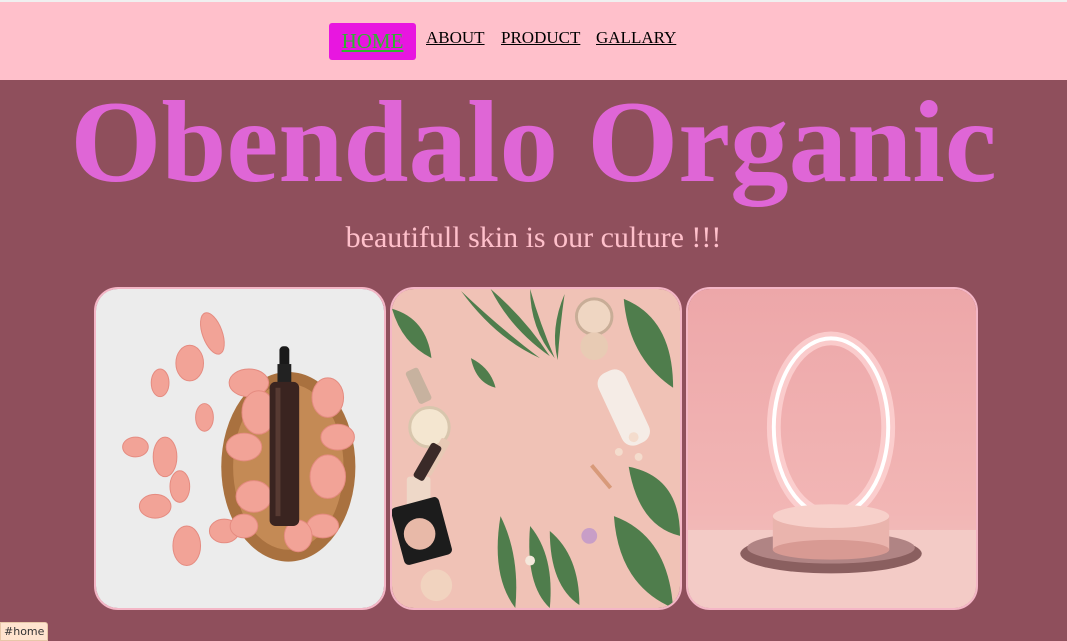 The width and height of the screenshot is (1067, 641). Describe the element at coordinates (636, 38) in the screenshot. I see `nav-gallary-link: GALLARY` at that location.